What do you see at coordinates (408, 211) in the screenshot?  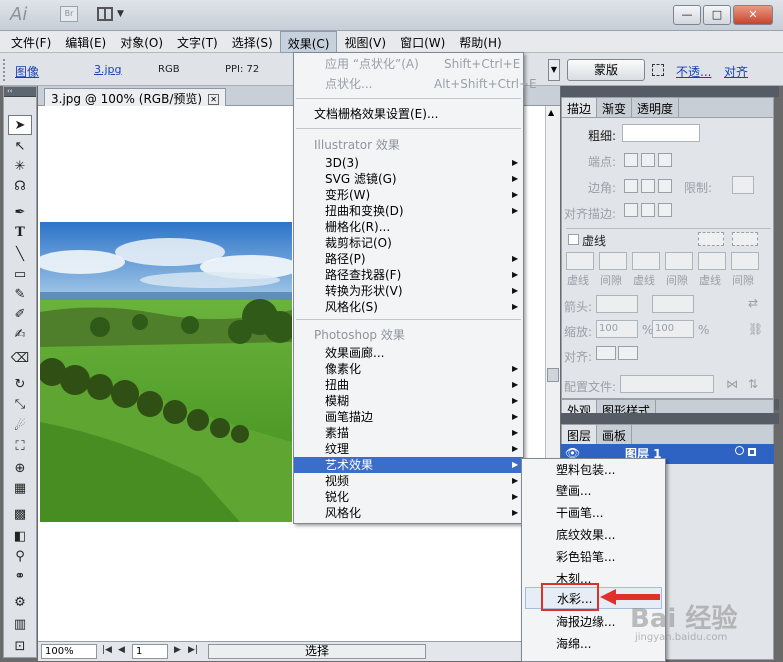 I see `menu-item-distort-transform: 扭曲和变换(D) ▶` at bounding box center [408, 211].